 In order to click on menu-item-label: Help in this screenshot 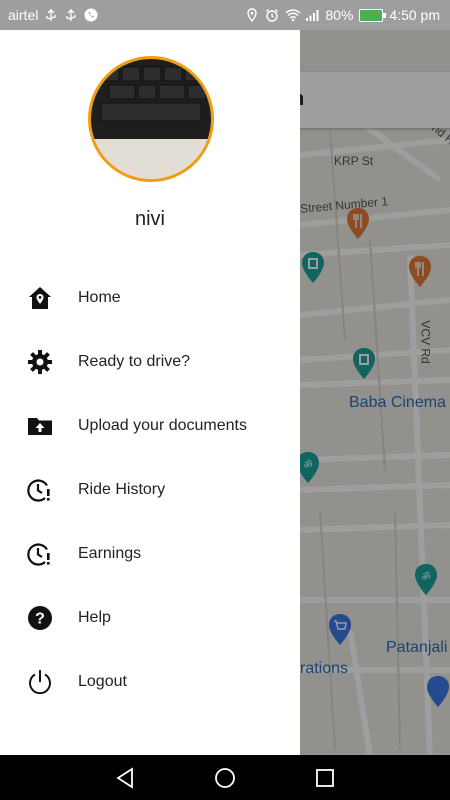, I will do `click(94, 617)`.